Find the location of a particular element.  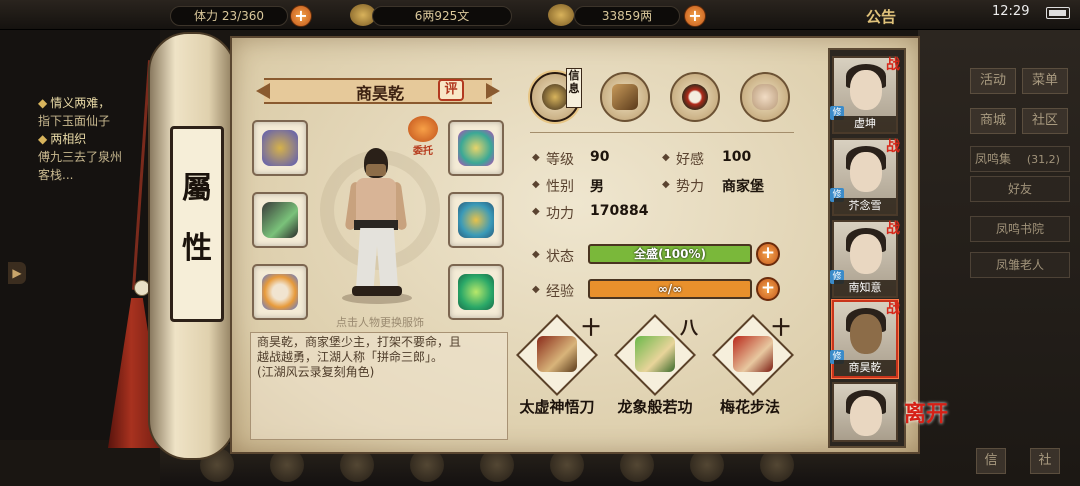

bio-line: 商昊乾，商家堡少主，打架不要命，且 is located at coordinates (359, 342).